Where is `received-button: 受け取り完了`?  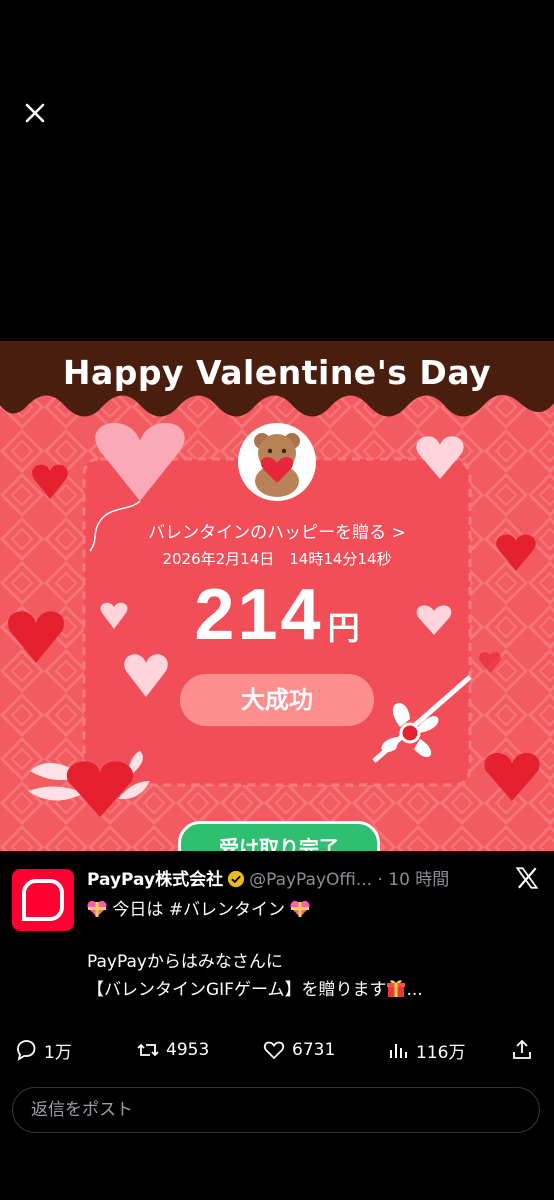
received-button: 受け取り完了 is located at coordinates (279, 836).